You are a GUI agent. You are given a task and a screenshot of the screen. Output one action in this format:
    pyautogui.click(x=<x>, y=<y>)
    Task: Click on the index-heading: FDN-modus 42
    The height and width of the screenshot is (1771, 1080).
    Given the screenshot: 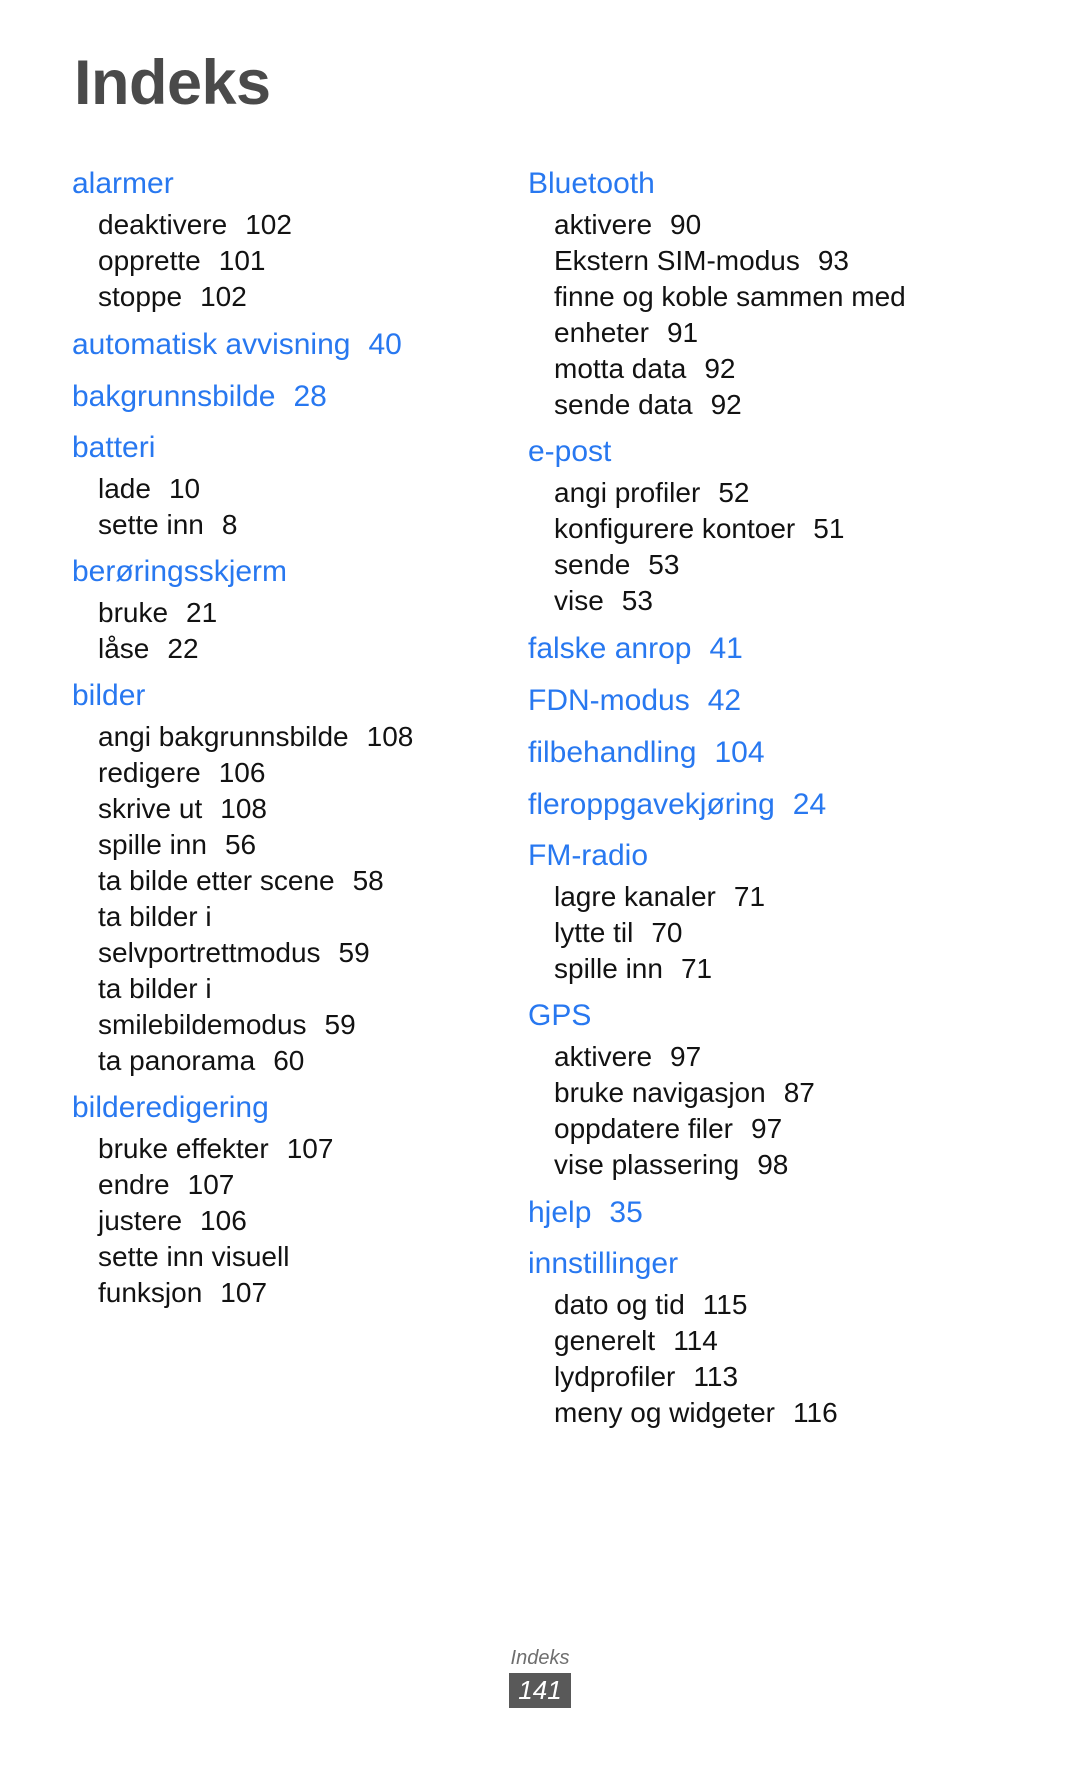 What is the action you would take?
    pyautogui.click(x=743, y=701)
    